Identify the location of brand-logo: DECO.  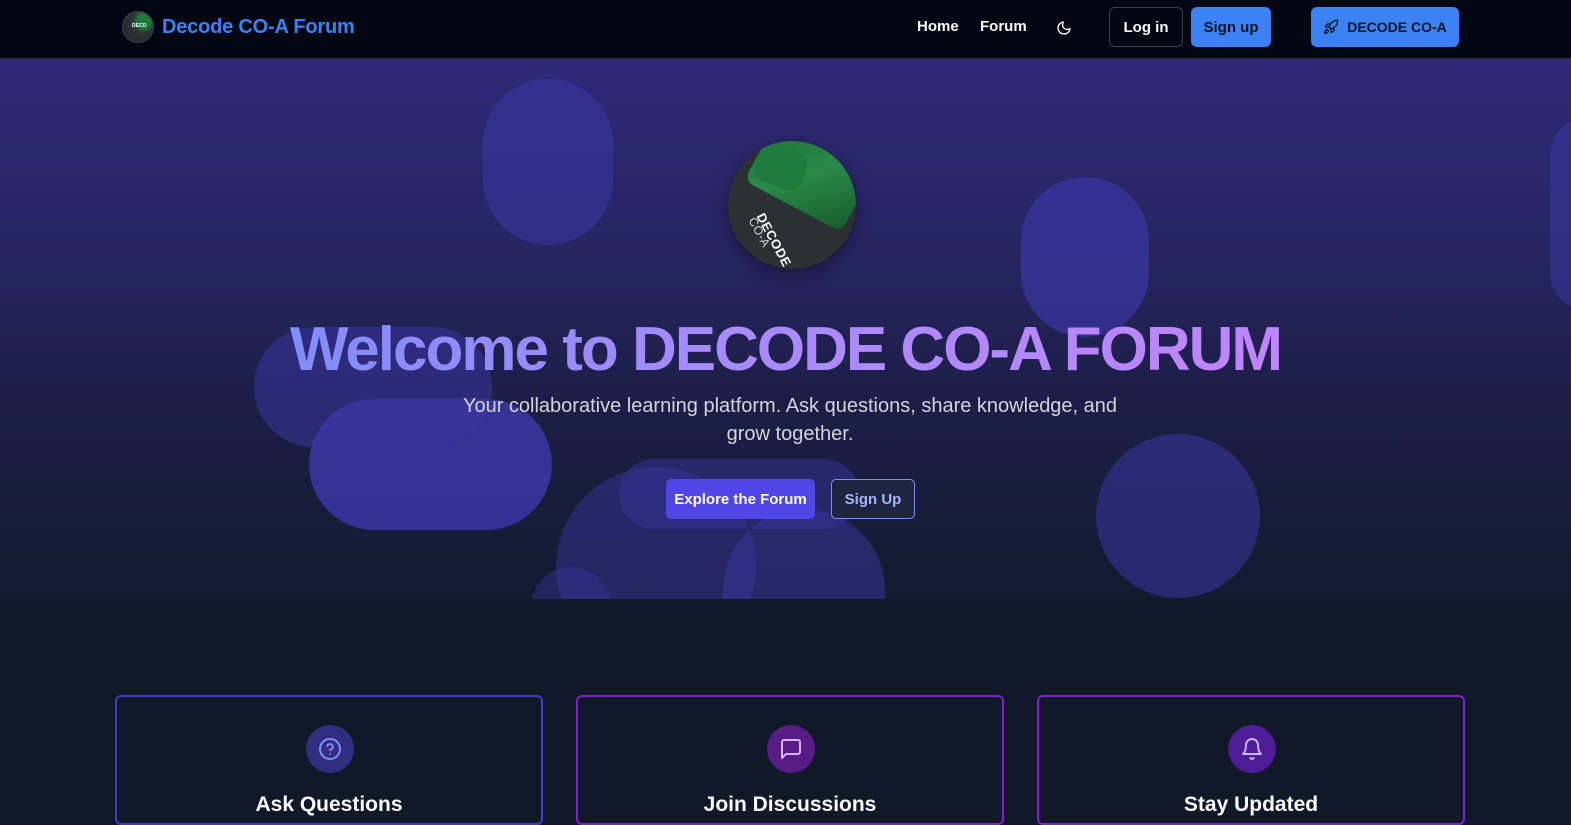
(138, 27).